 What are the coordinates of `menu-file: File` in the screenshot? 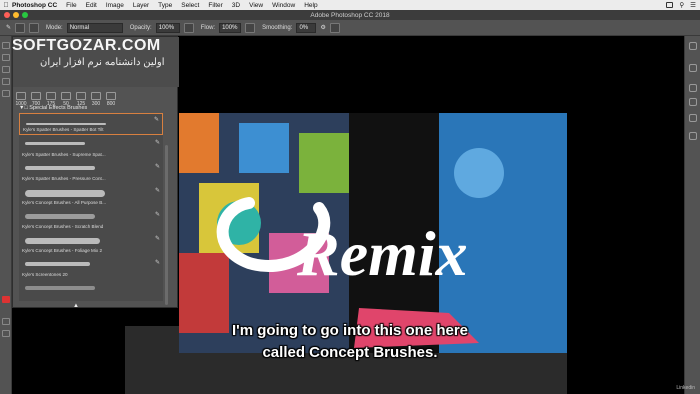 It's located at (71, 5).